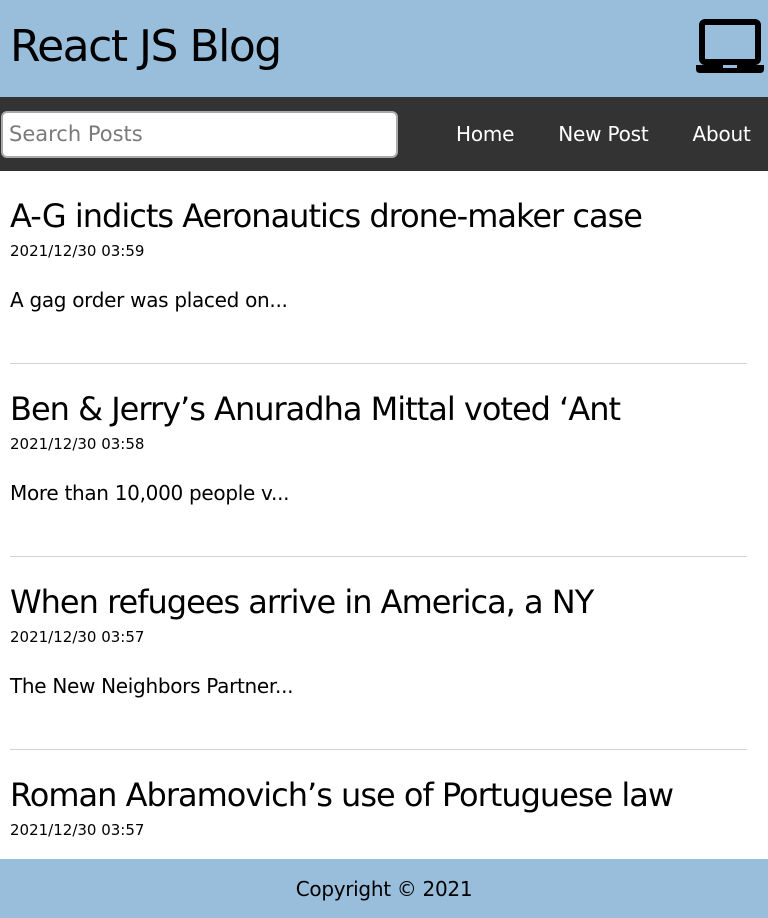 The height and width of the screenshot is (918, 768). I want to click on post-title: A-G indicts Aeronautics drone-maker case, so click(378, 216).